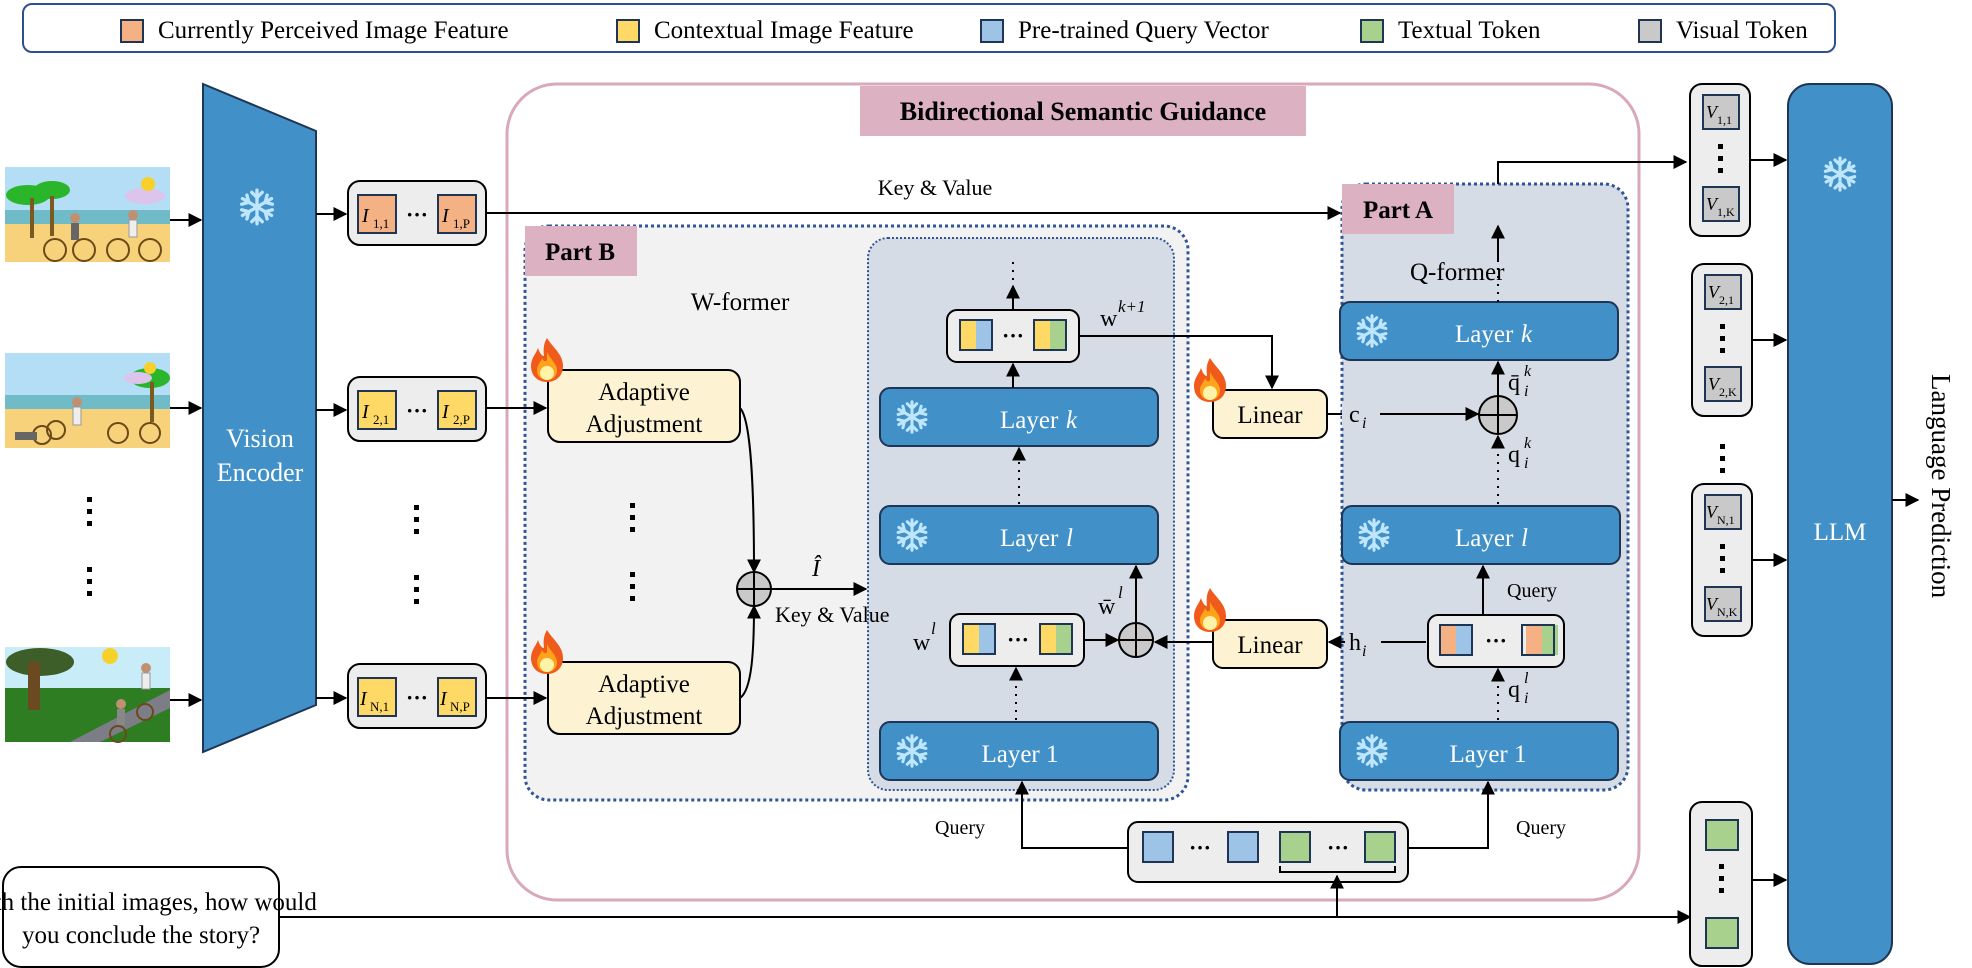 Image resolution: width=1972 pixels, height=968 pixels. I want to click on q-l-sub: i, so click(1526, 698).